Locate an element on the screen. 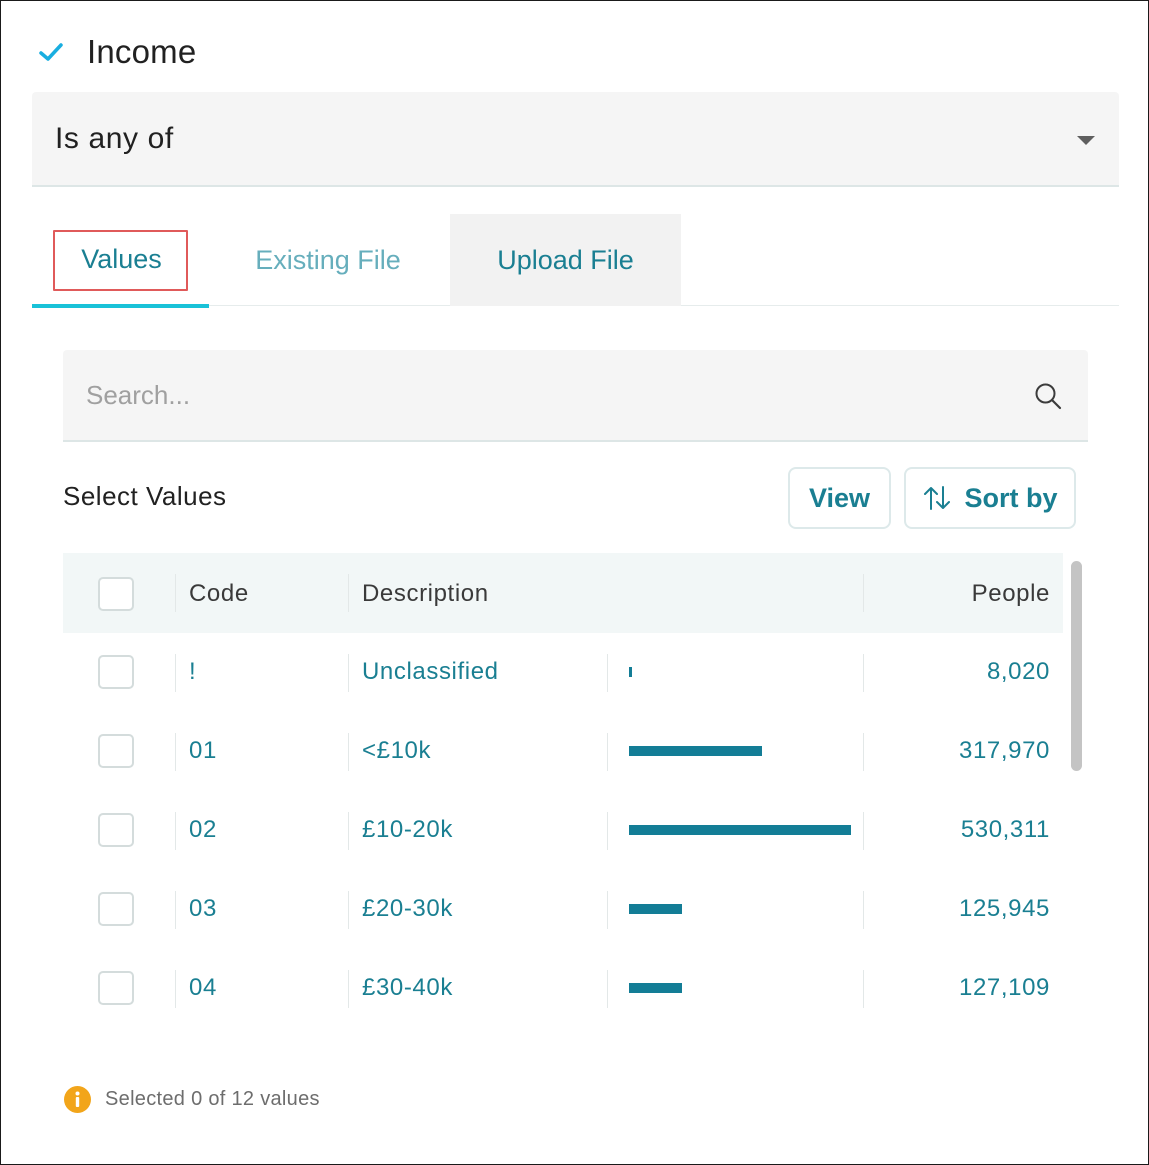 The image size is (1149, 1165). table-row: ! Unclassified 8,020 is located at coordinates (563, 672).